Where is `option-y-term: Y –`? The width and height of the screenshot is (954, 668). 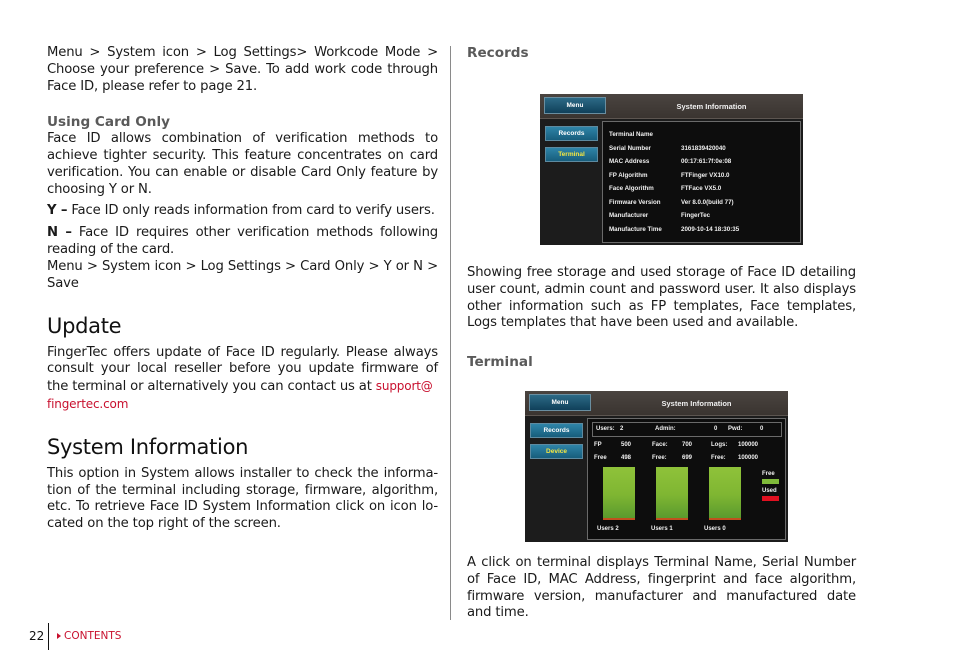
option-y-term: Y – is located at coordinates (57, 210).